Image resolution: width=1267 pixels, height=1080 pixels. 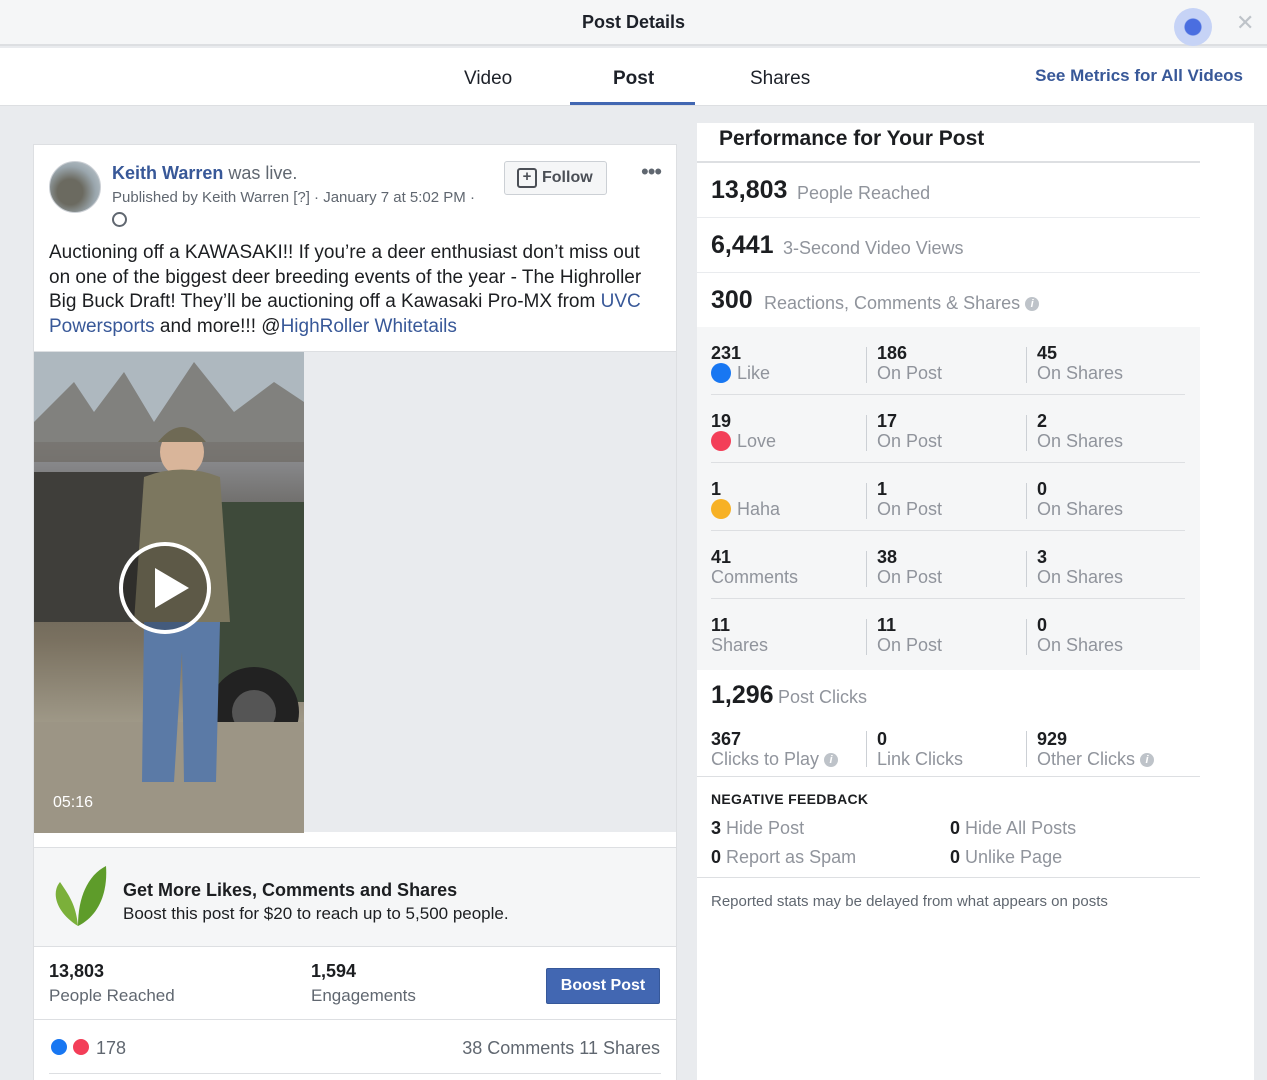 I want to click on clicks-label: Clicks to Play i, so click(x=775, y=759).